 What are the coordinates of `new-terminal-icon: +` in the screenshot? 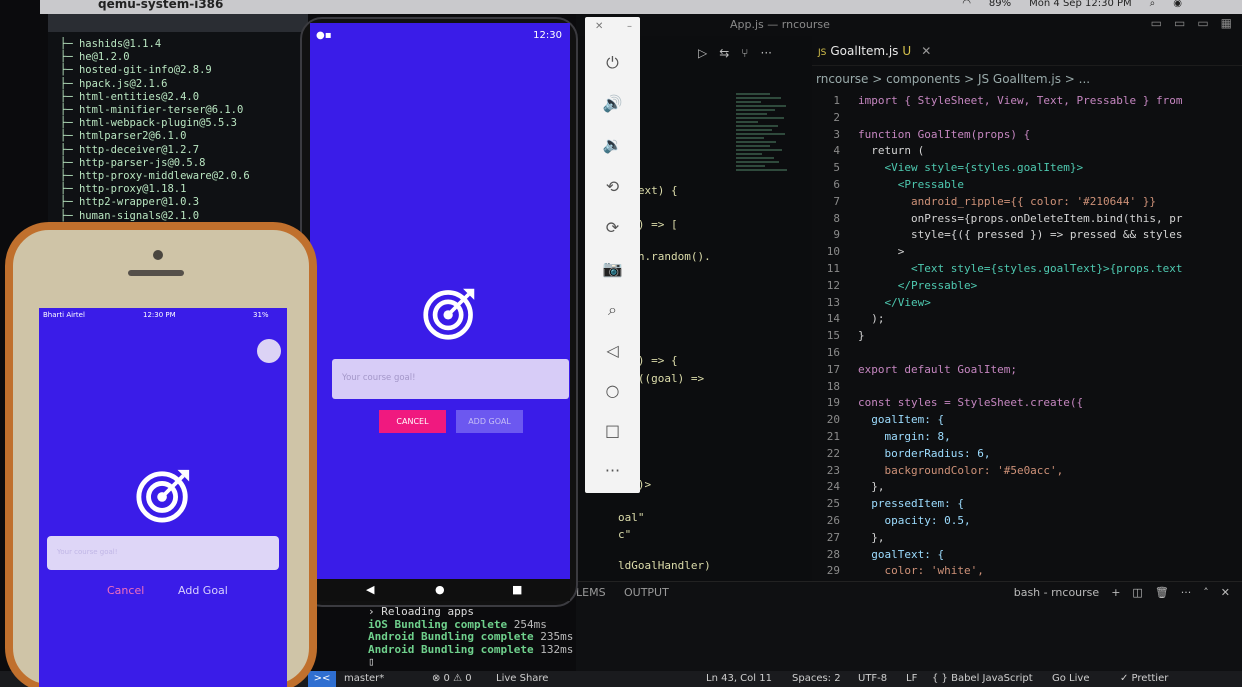 It's located at (1115, 592).